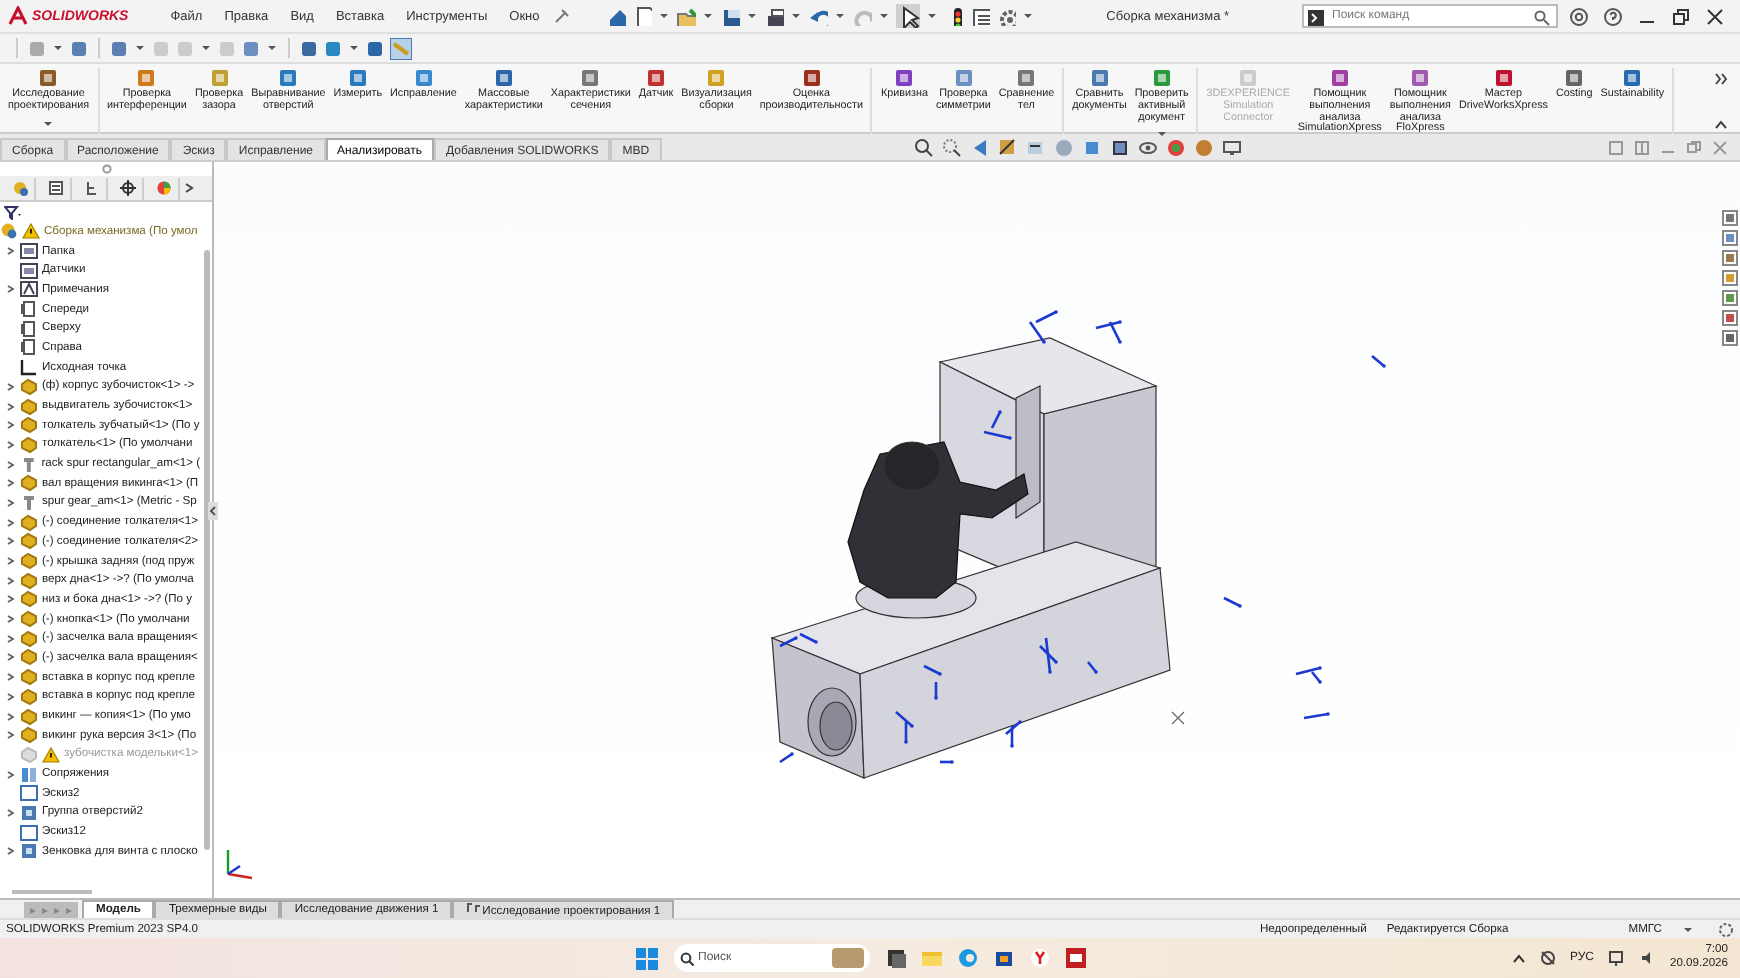 This screenshot has width=1740, height=978. What do you see at coordinates (1147, 147) in the screenshot?
I see `hide-show-icon` at bounding box center [1147, 147].